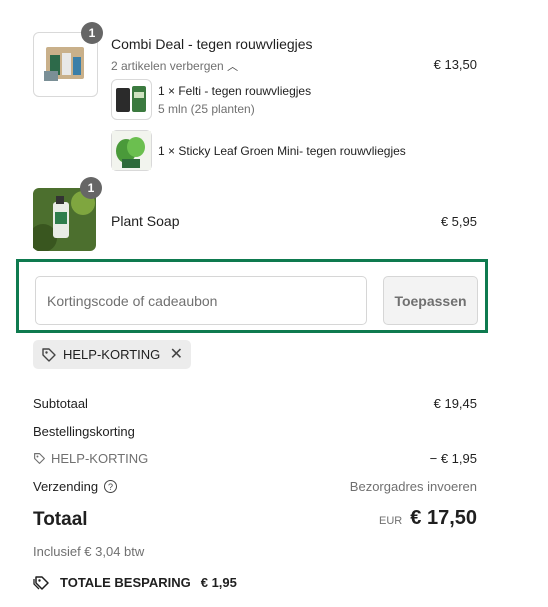 Image resolution: width=548 pixels, height=607 pixels. I want to click on discount-code-text: HELP-KORTING, so click(100, 458).